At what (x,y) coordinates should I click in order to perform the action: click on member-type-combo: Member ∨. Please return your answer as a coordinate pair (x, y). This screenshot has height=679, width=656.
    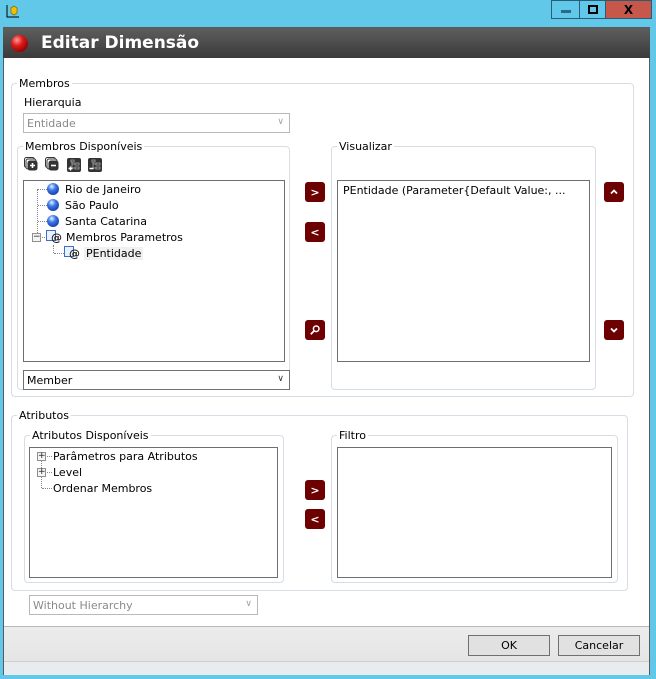
    Looking at the image, I should click on (156, 380).